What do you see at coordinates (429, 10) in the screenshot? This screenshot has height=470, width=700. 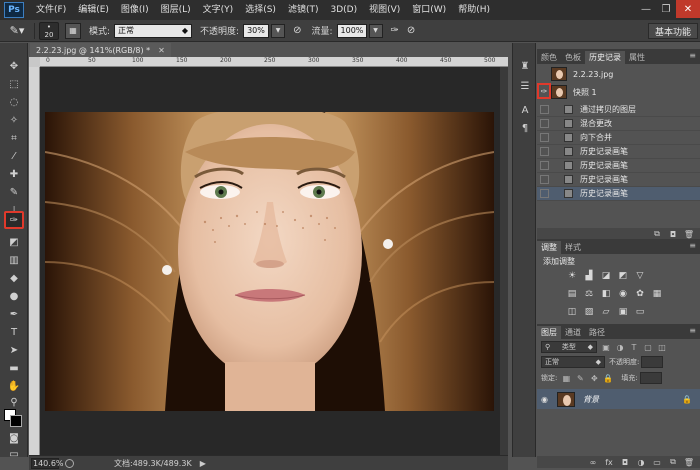 I see `menu-window: 窗口(W)` at bounding box center [429, 10].